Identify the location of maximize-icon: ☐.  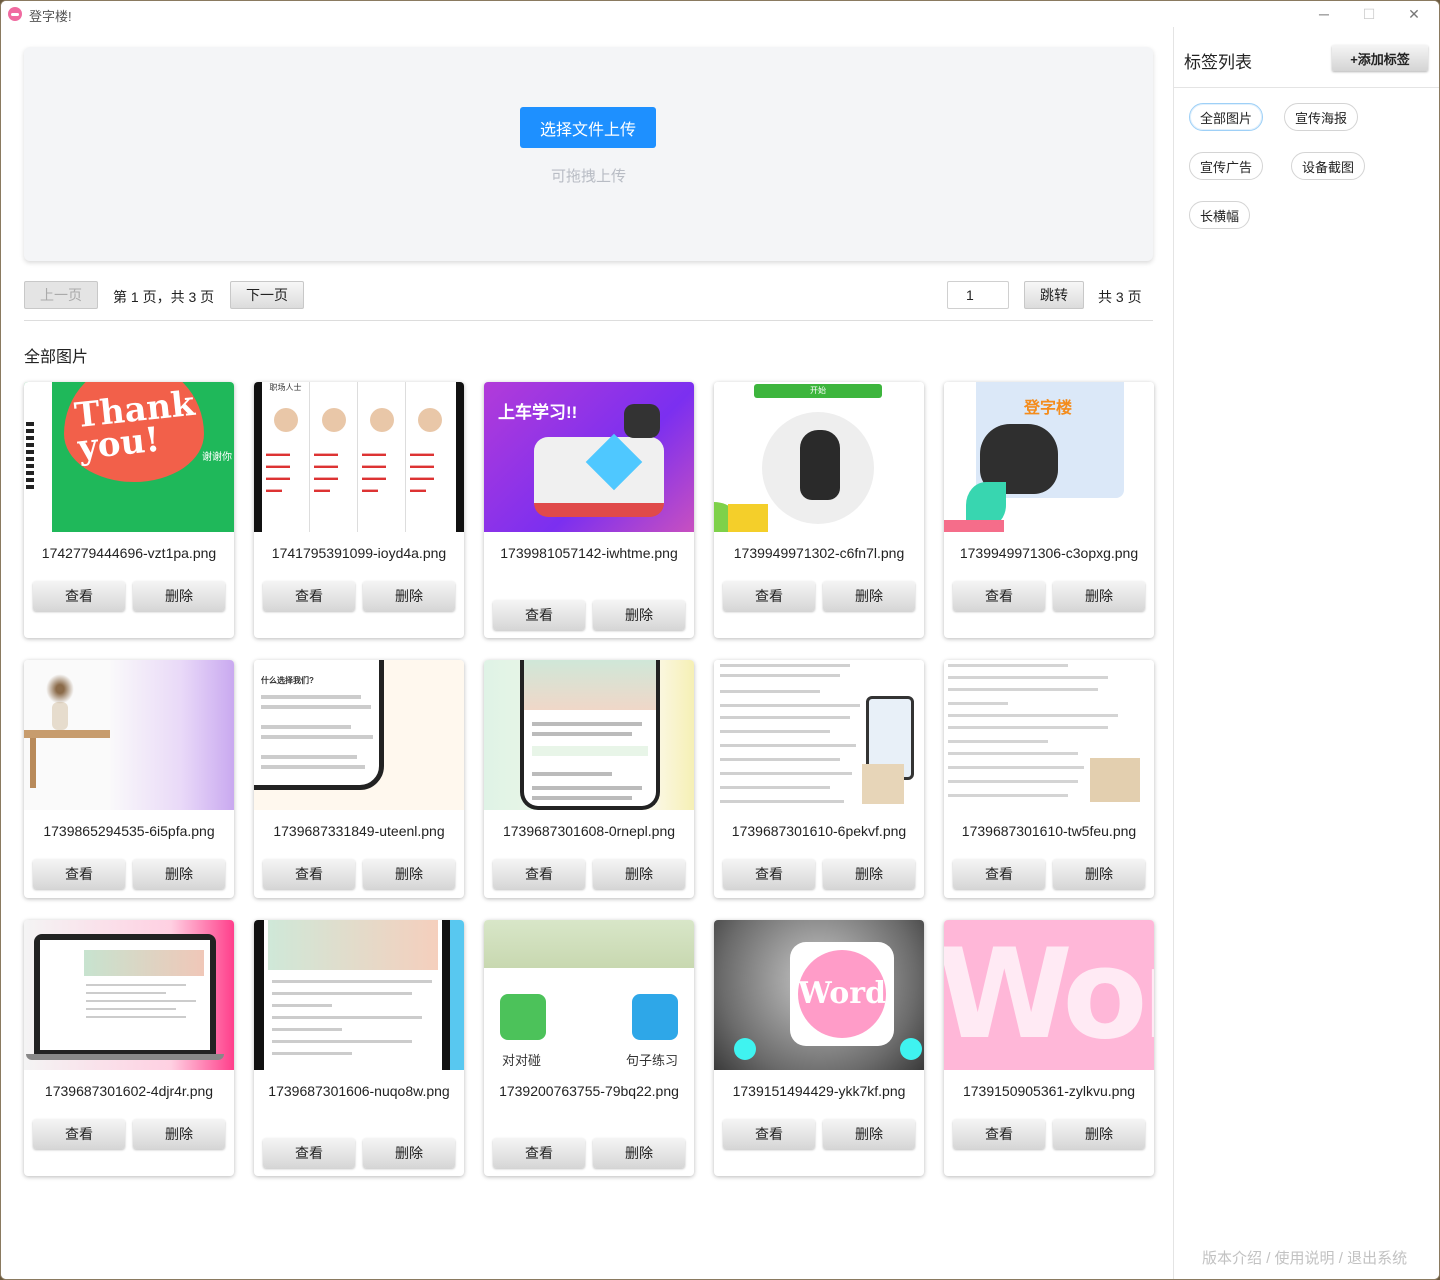
(1369, 14).